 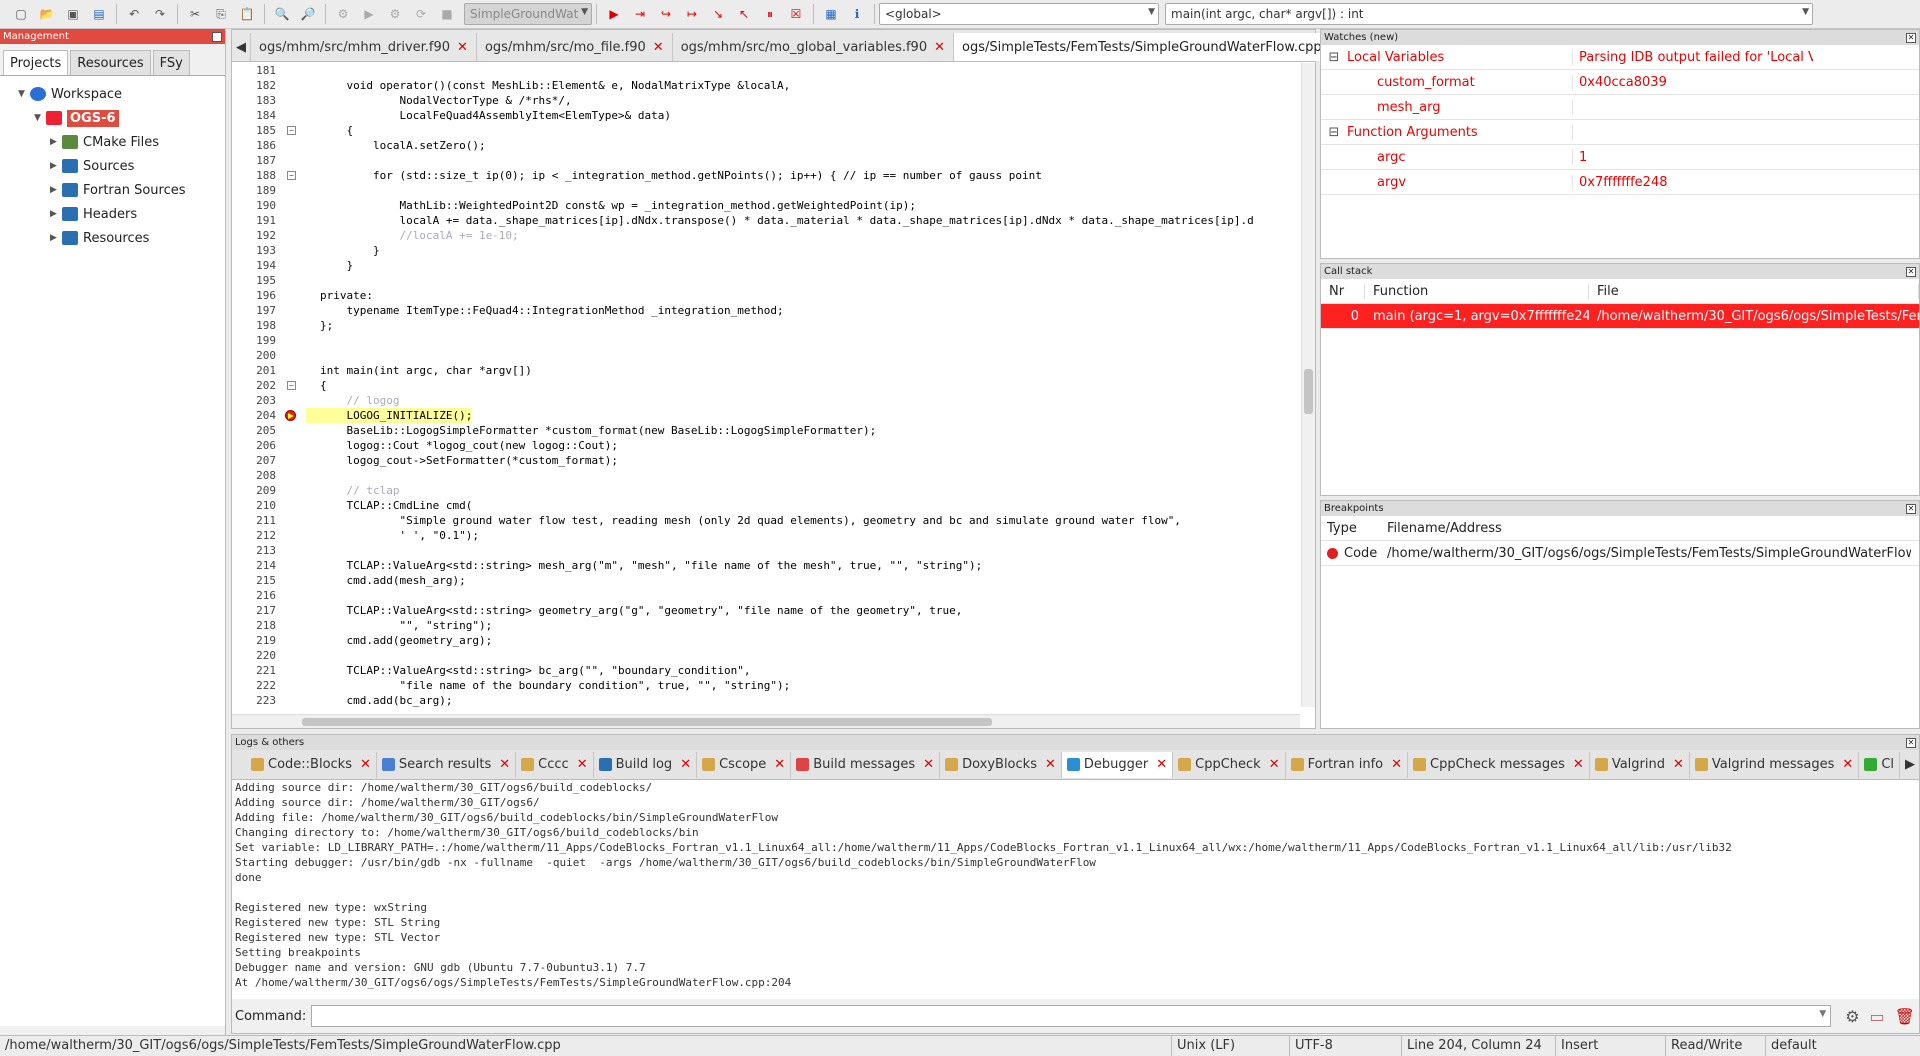 What do you see at coordinates (160, 14) in the screenshot?
I see `redo-icon: ↷` at bounding box center [160, 14].